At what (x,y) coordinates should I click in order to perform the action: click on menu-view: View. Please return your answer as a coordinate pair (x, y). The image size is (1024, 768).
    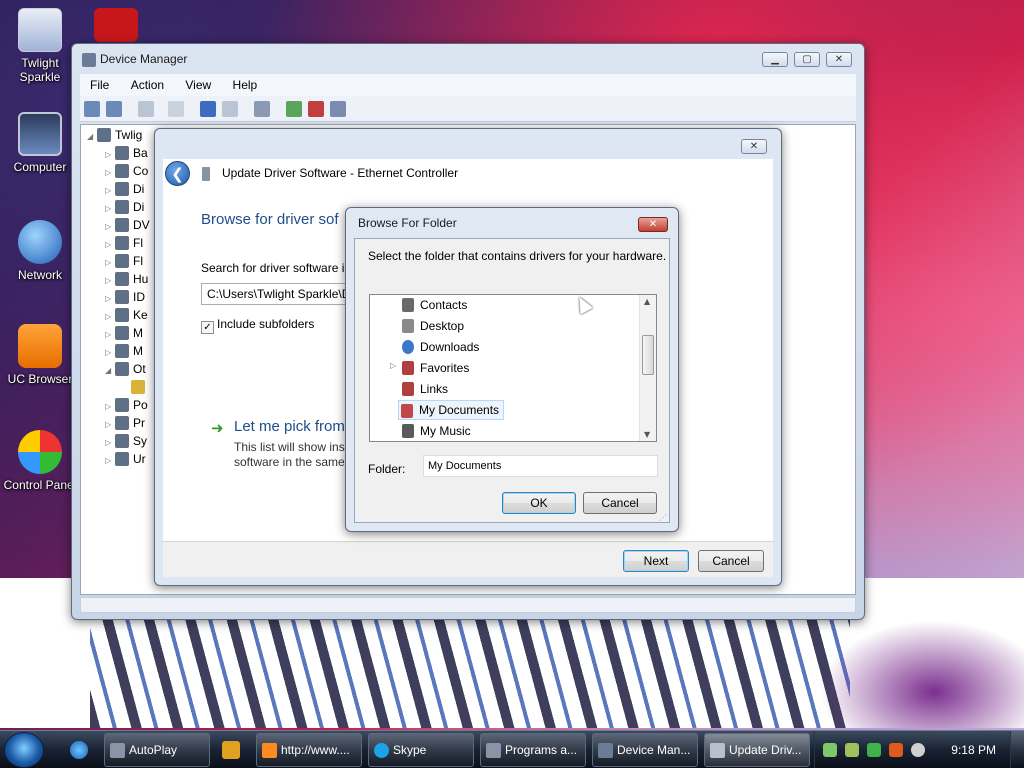
    Looking at the image, I should click on (197, 83).